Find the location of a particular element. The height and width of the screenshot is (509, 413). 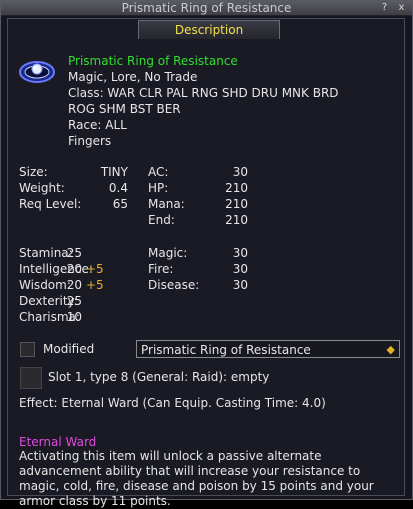

item-class-line1: Class: WAR CLR PAL RNG SHD DRU MNK BRD is located at coordinates (203, 93).